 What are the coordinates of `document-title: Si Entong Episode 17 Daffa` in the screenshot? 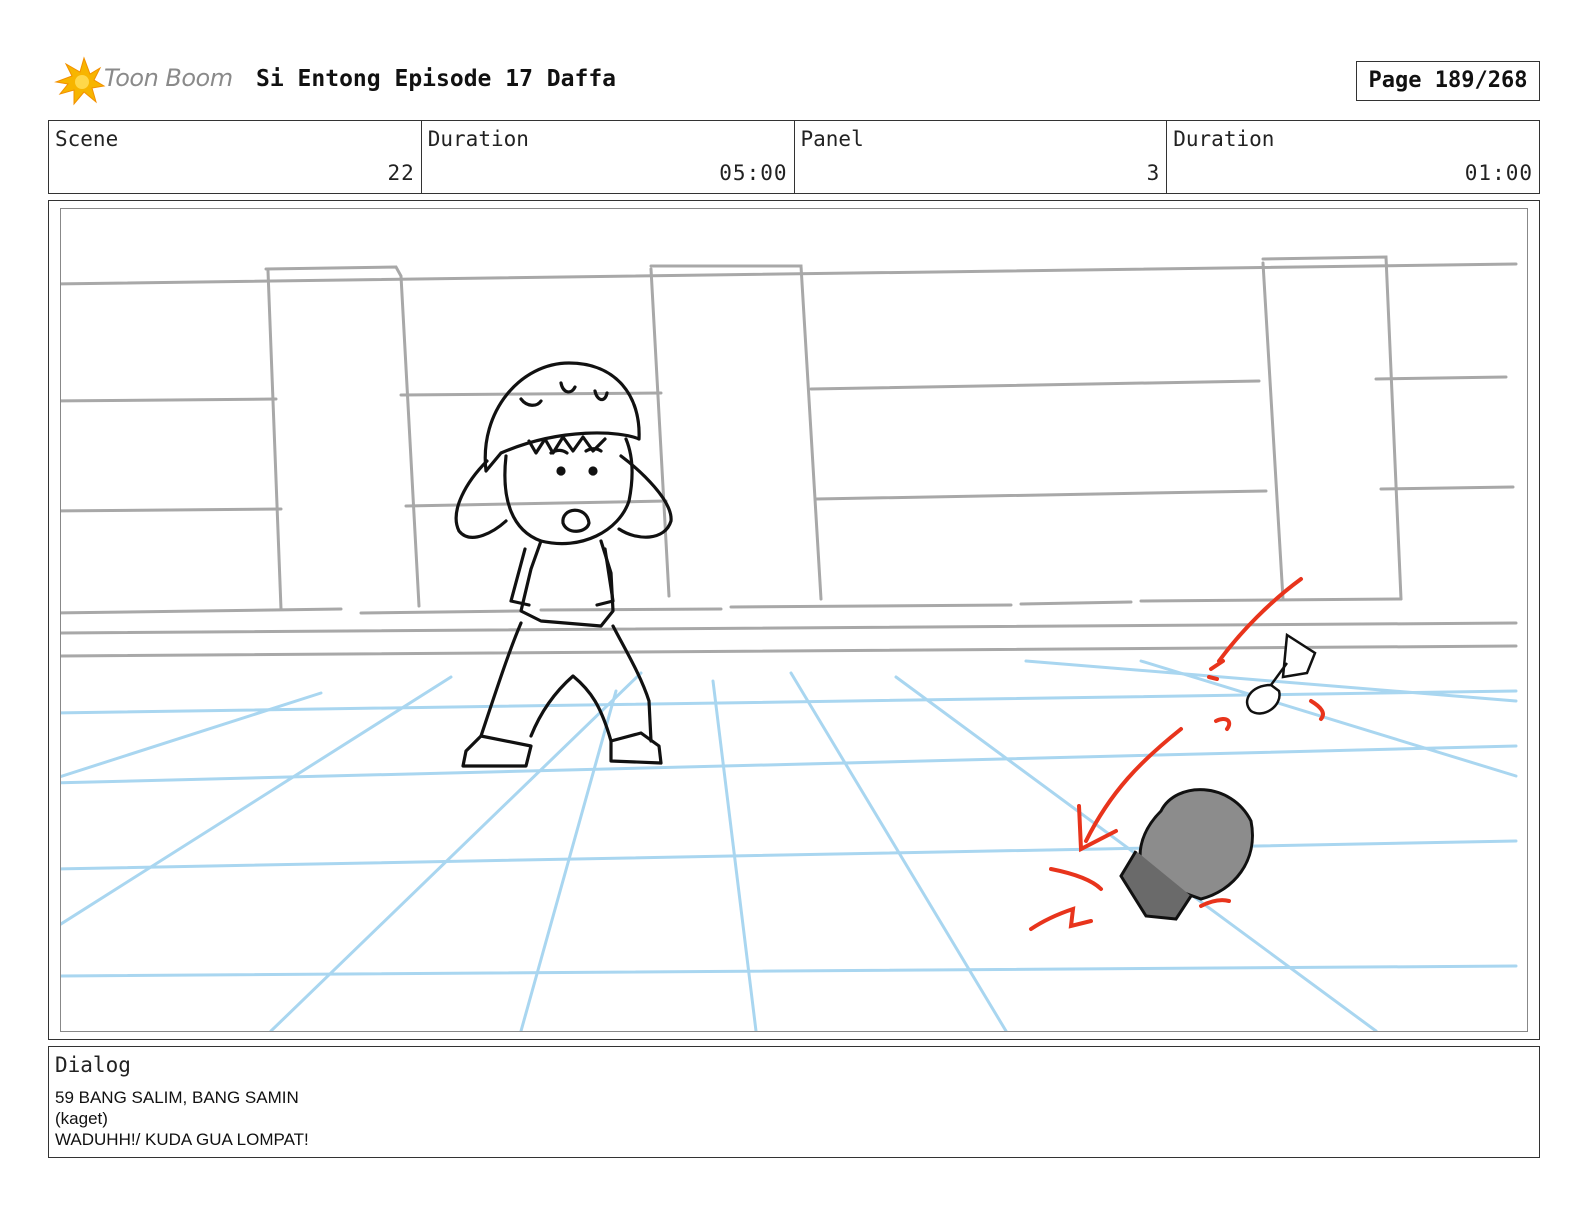 It's located at (436, 79).